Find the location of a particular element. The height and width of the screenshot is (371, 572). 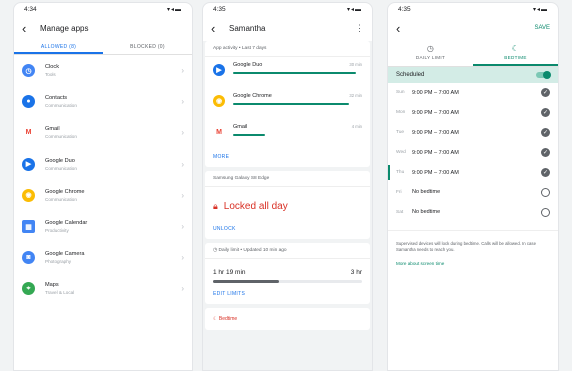

bedtime-row: ☾ Bedtime is located at coordinates (287, 319).